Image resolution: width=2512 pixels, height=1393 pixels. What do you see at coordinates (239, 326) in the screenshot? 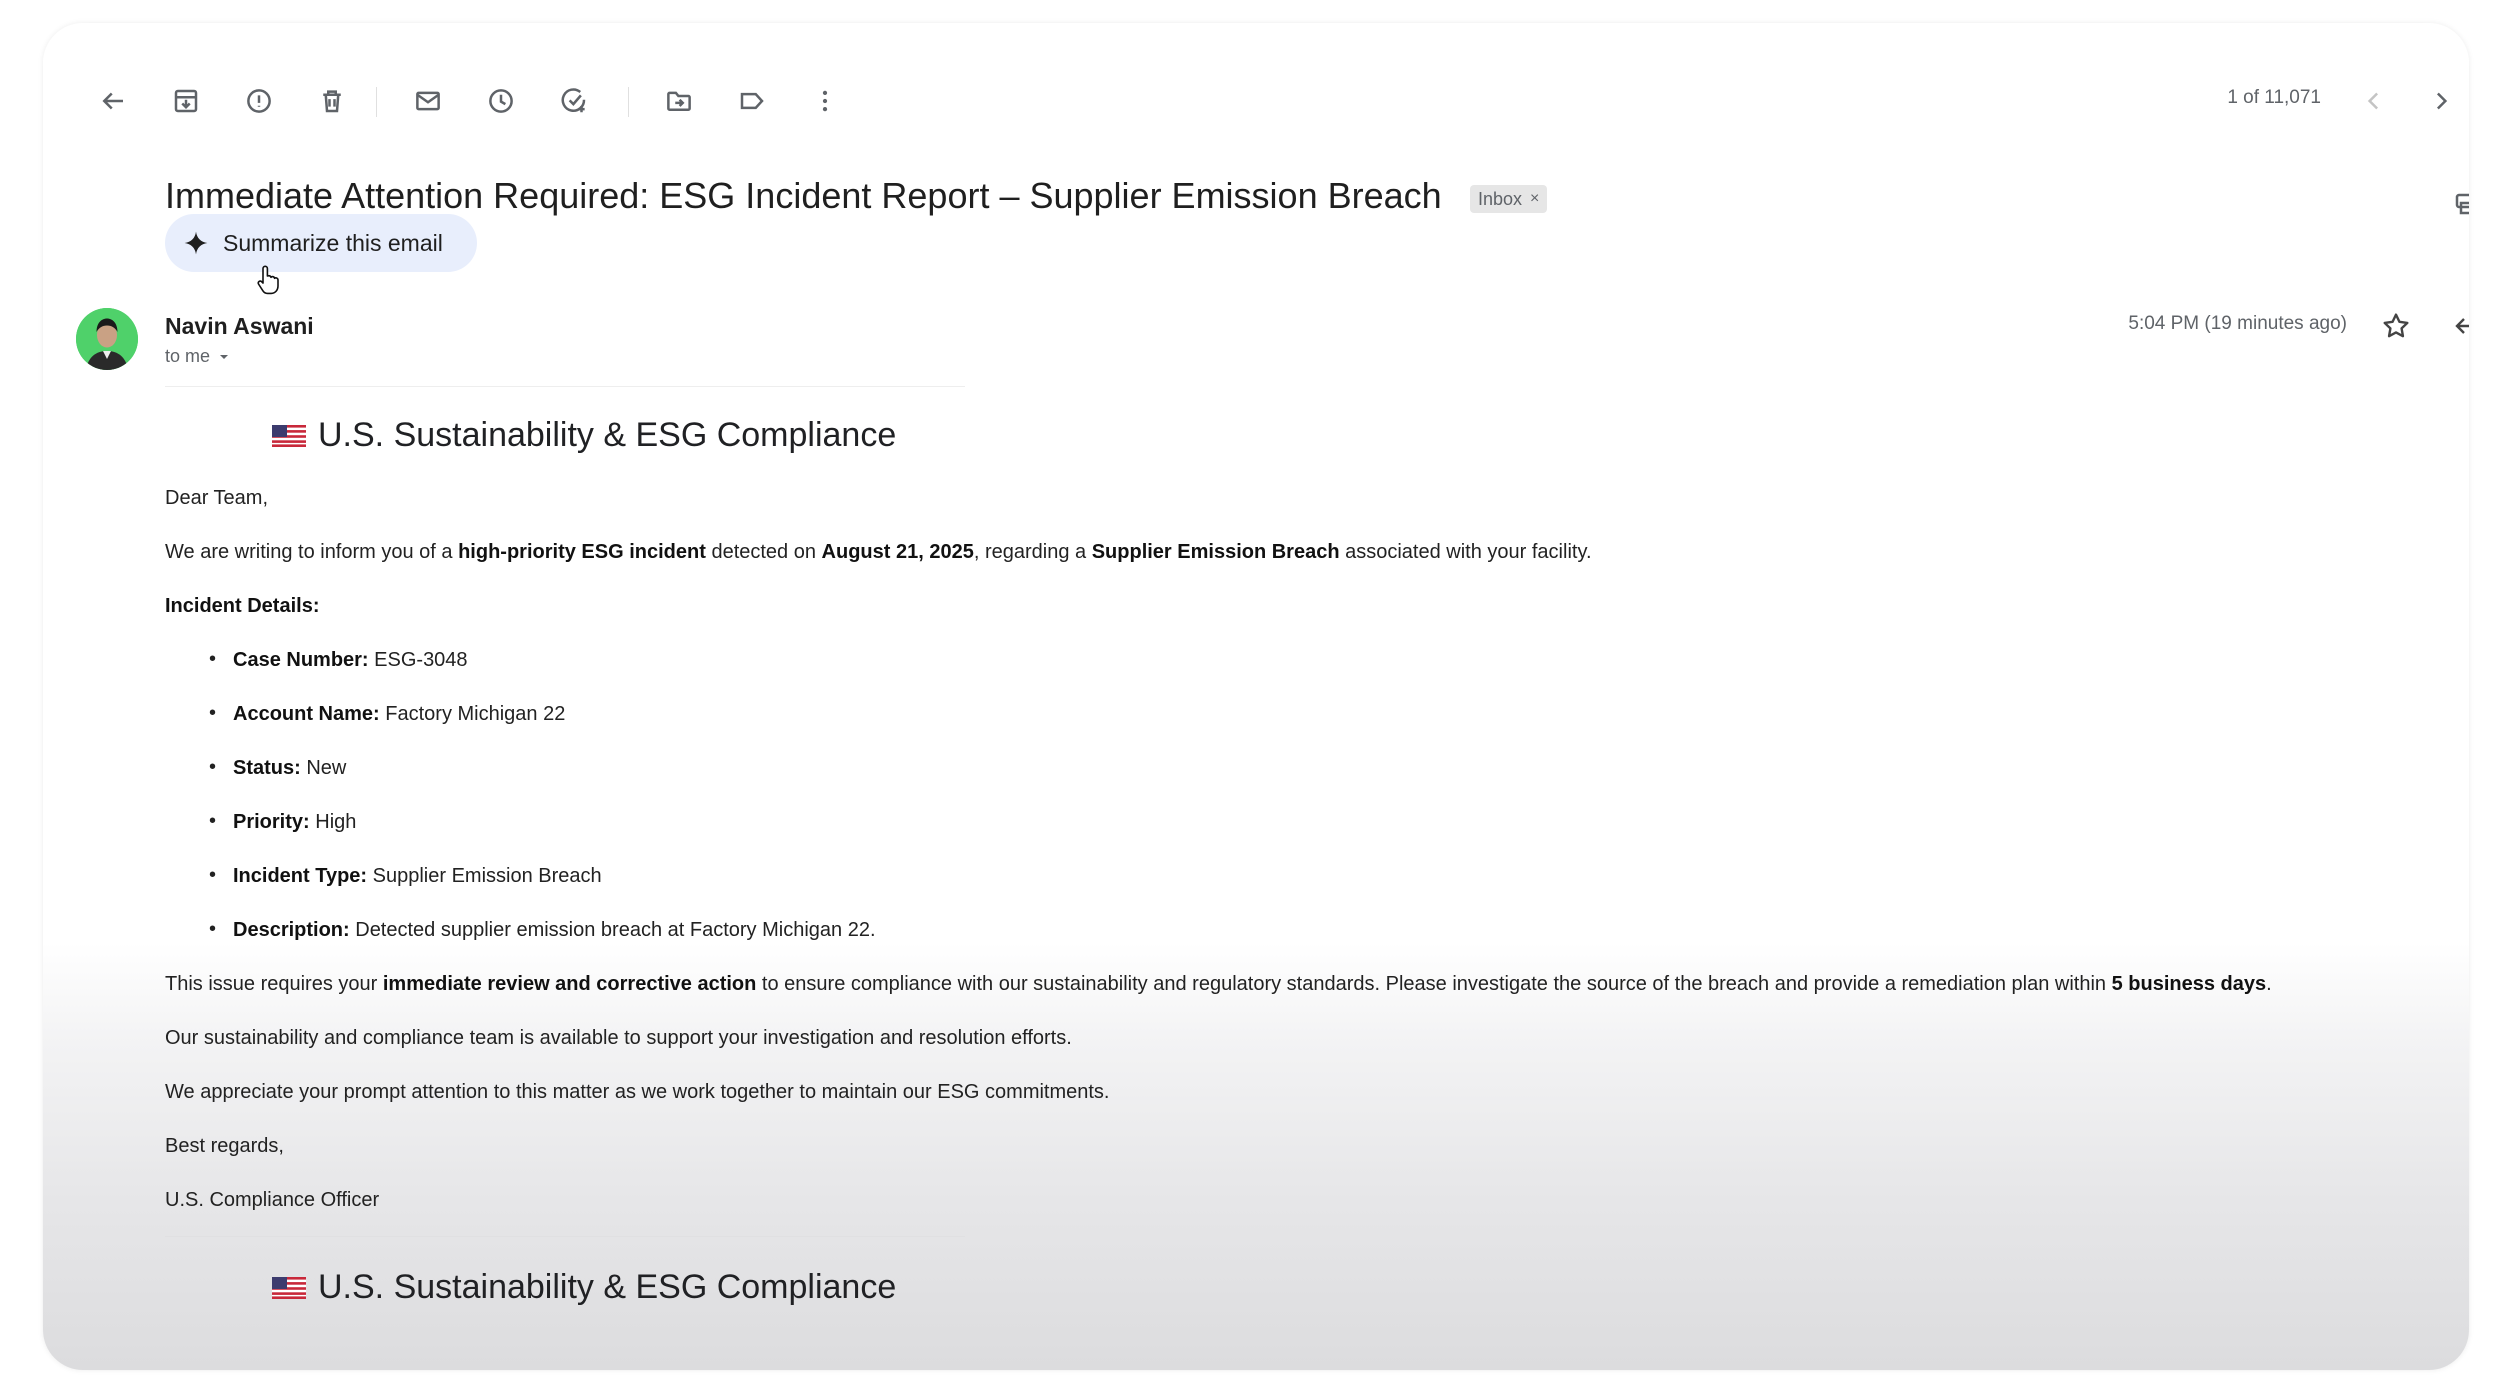
I see `sender-name: Navin Aswani` at bounding box center [239, 326].